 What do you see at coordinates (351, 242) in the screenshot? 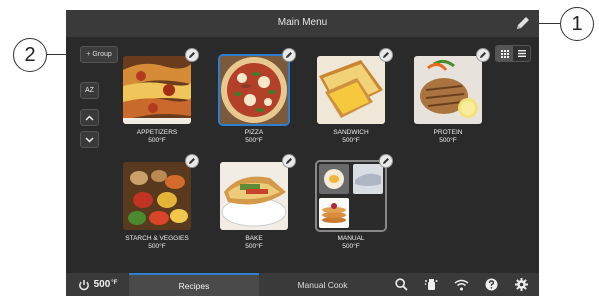
I see `tile-label: MANUAL 500°F` at bounding box center [351, 242].